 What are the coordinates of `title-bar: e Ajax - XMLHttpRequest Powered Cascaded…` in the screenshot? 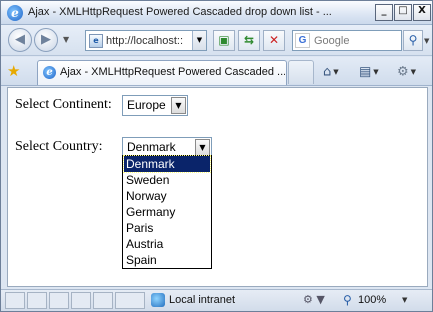 It's located at (216, 13).